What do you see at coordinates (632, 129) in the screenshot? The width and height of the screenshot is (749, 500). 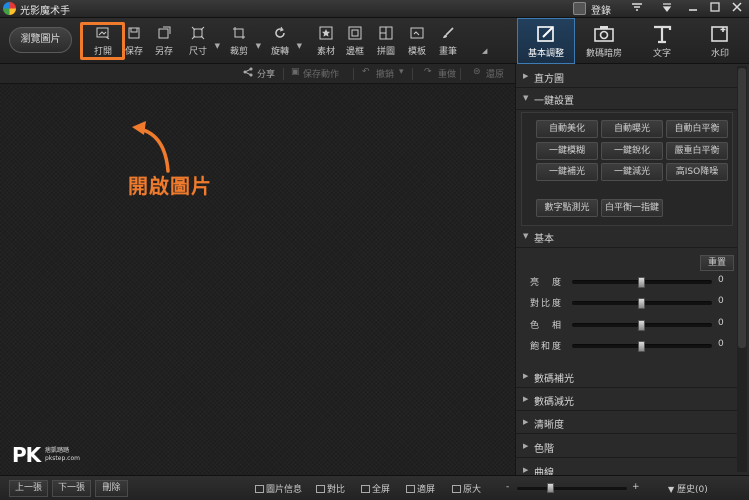 I see `auto-exposure-button: 自動曝光` at bounding box center [632, 129].